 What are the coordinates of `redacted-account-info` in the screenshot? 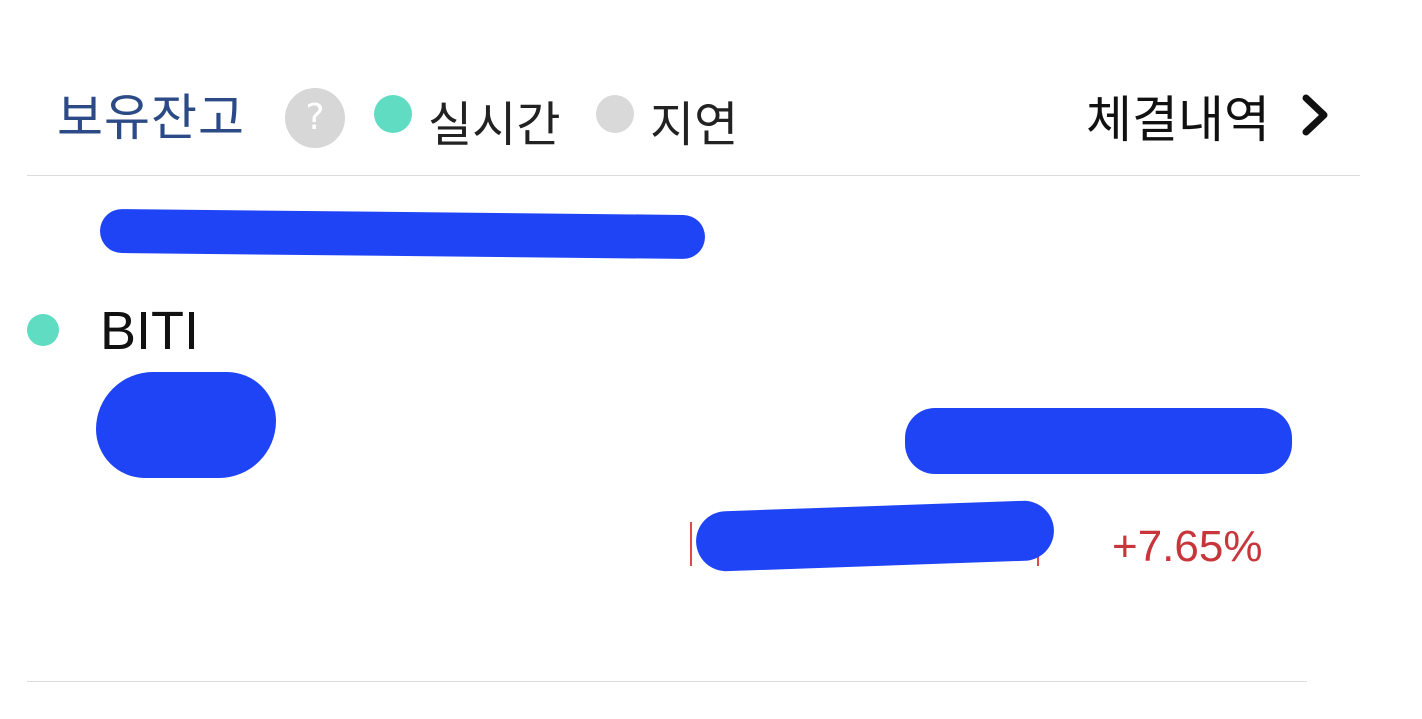 It's located at (402, 234).